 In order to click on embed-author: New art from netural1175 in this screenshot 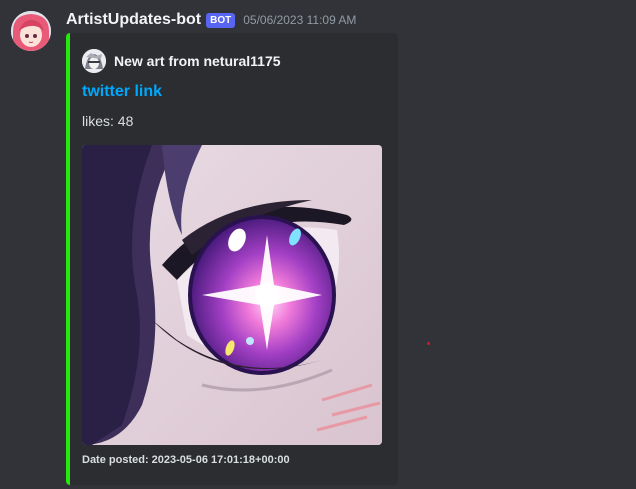, I will do `click(181, 61)`.